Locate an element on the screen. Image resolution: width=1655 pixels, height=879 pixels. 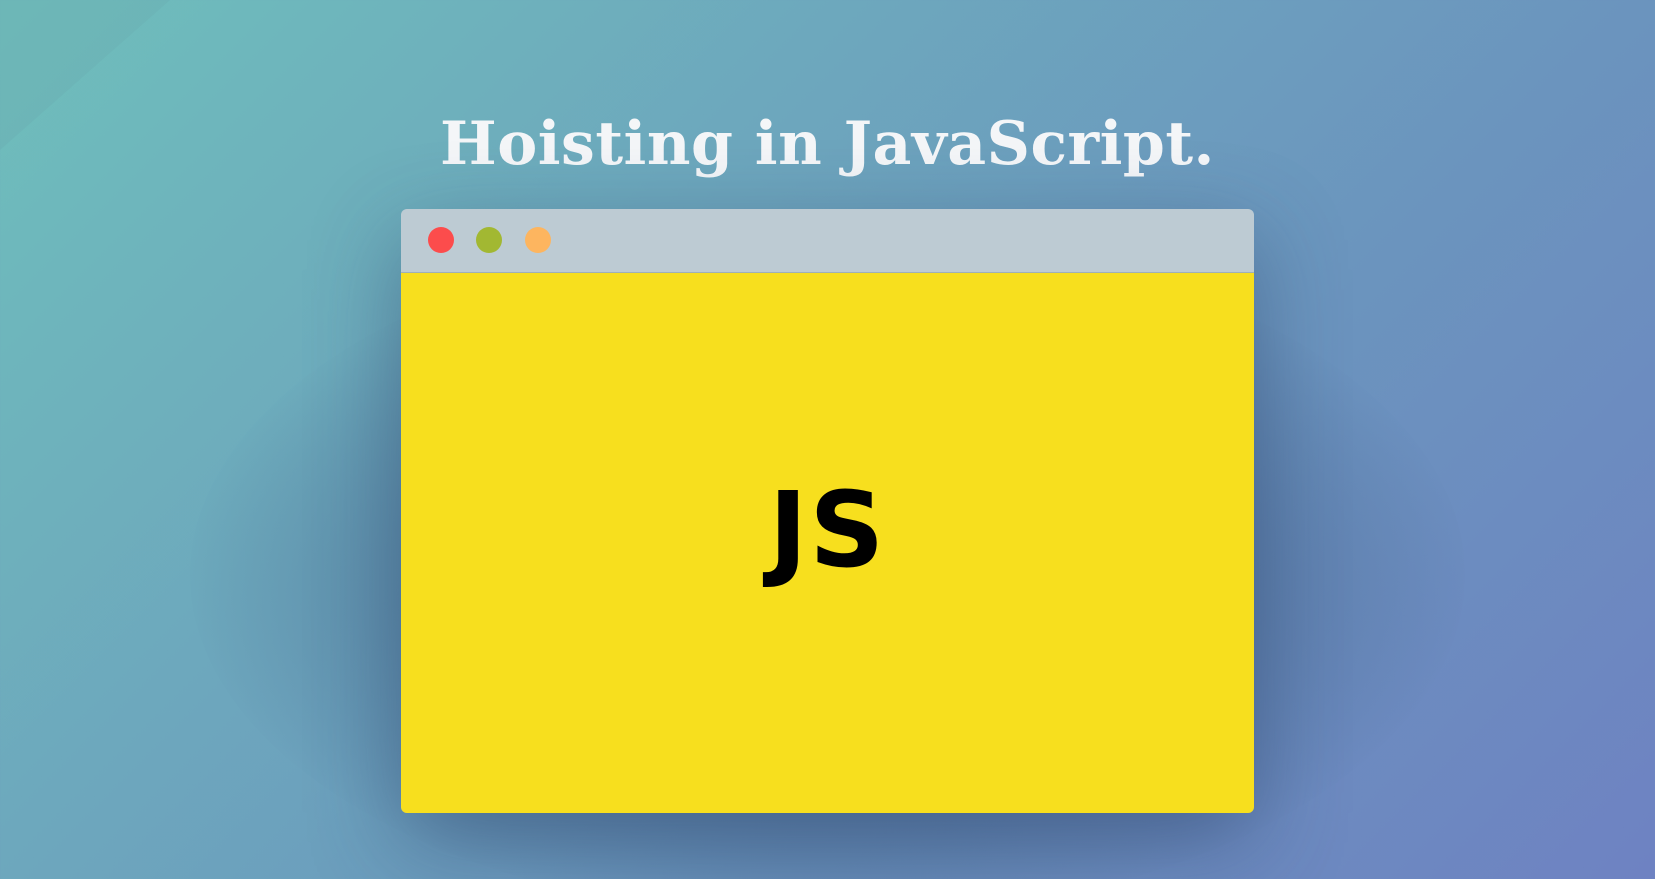
js-logo: JS is located at coordinates (827, 530).